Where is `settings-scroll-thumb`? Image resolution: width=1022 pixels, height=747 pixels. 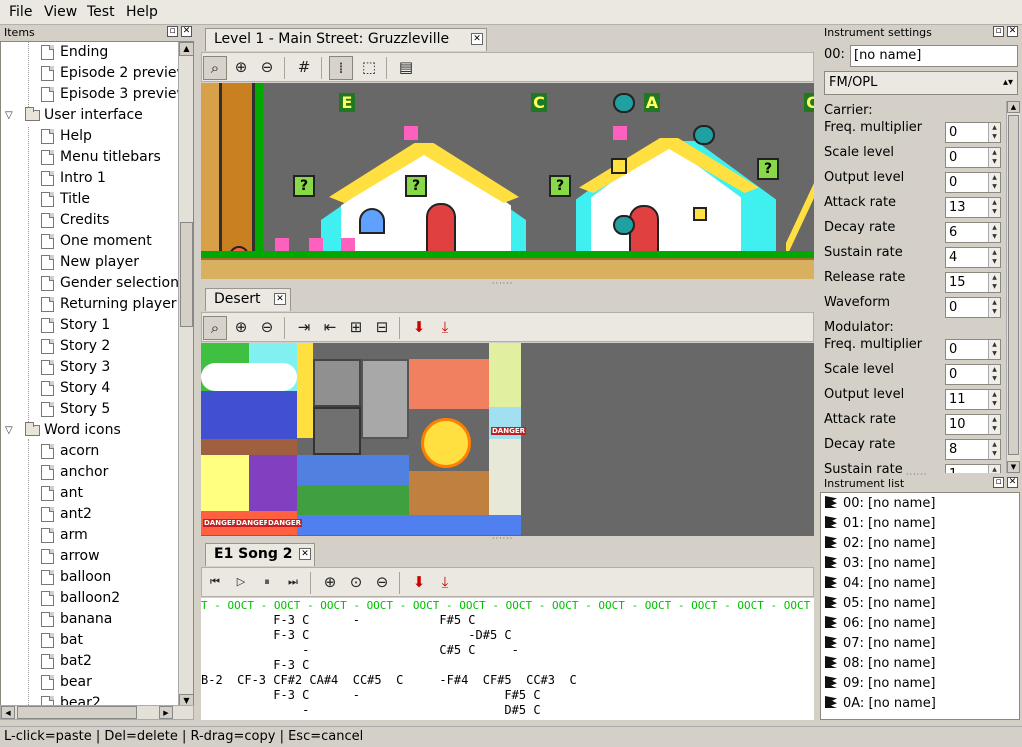 settings-scroll-thumb is located at coordinates (1013, 285).